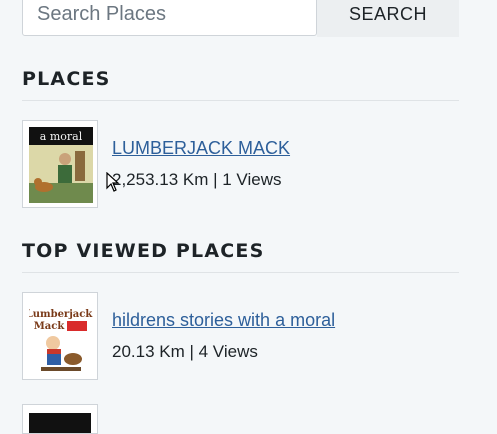  I want to click on thumb-caption-line2: Mack, so click(50, 326).